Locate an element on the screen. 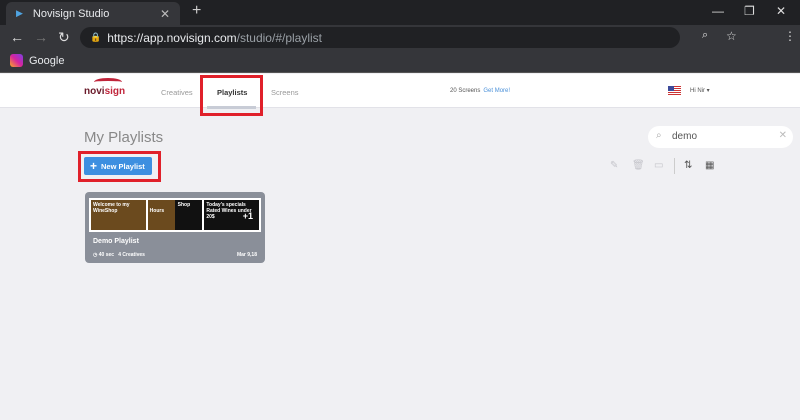 This screenshot has height=420, width=800. minimize-icon: — is located at coordinates (718, 11).